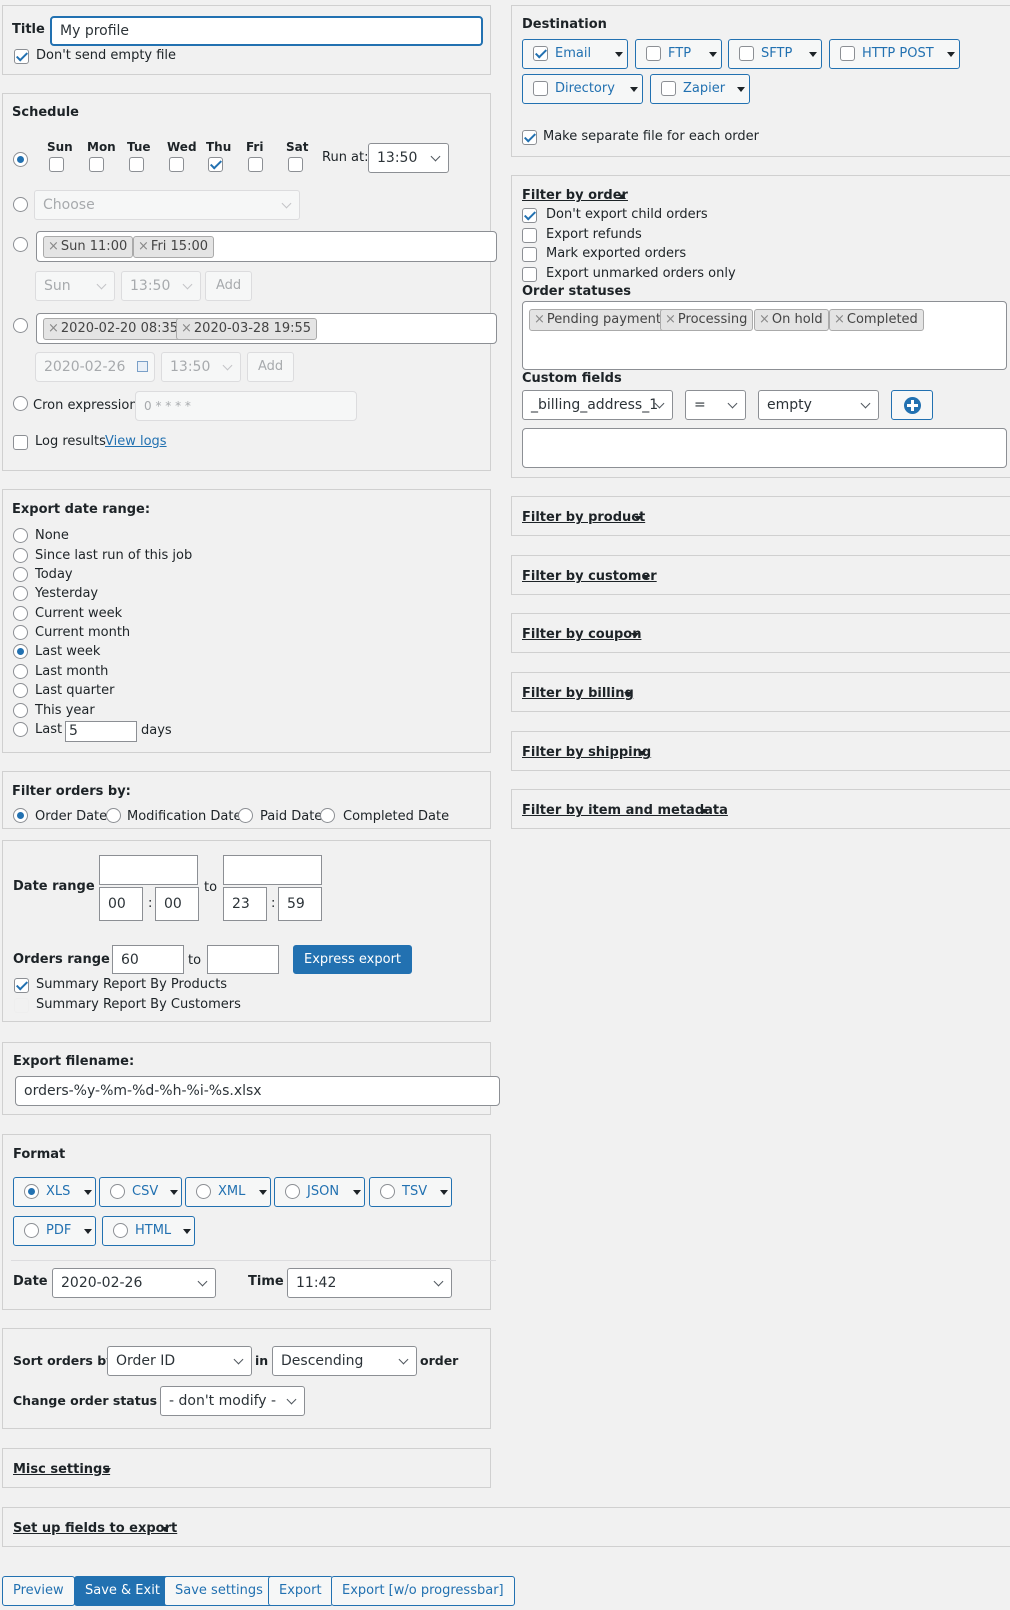 This screenshot has width=1010, height=1610. Describe the element at coordinates (583, 517) in the screenshot. I see `filter-by-product-toggle: Filter by product` at that location.